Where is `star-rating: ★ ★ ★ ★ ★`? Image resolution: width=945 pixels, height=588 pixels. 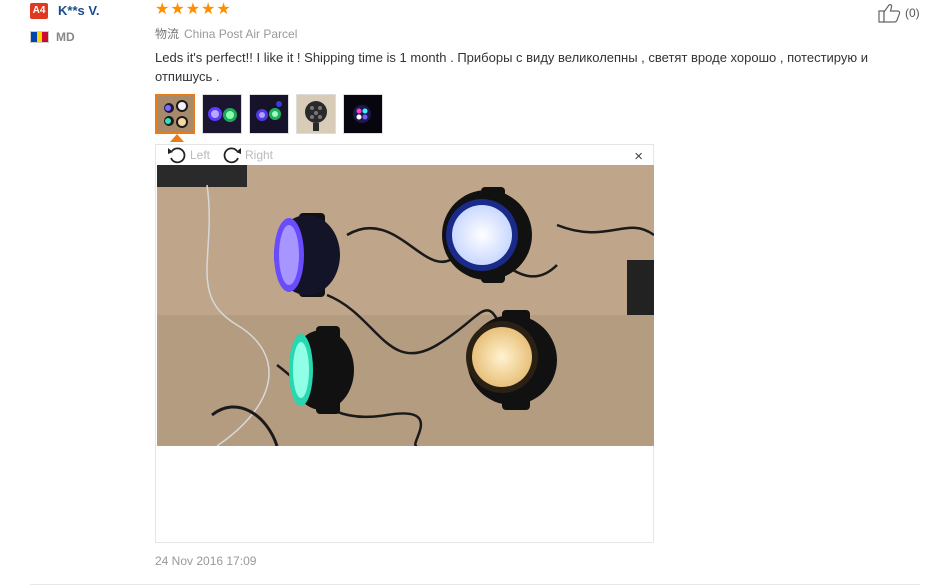 star-rating: ★ ★ ★ ★ ★ is located at coordinates (193, 10).